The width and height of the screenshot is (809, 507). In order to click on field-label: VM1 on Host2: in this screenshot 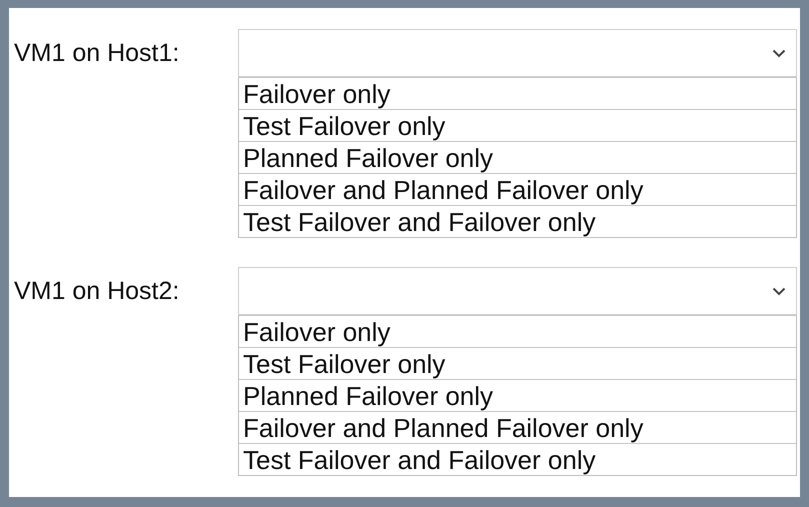, I will do `click(97, 291)`.